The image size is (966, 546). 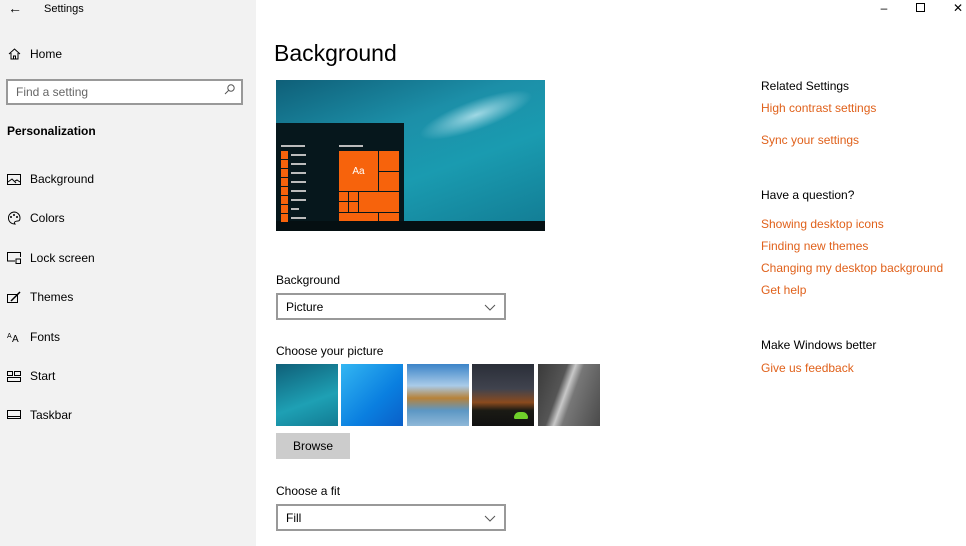 I want to click on themes-icon, so click(x=15, y=297).